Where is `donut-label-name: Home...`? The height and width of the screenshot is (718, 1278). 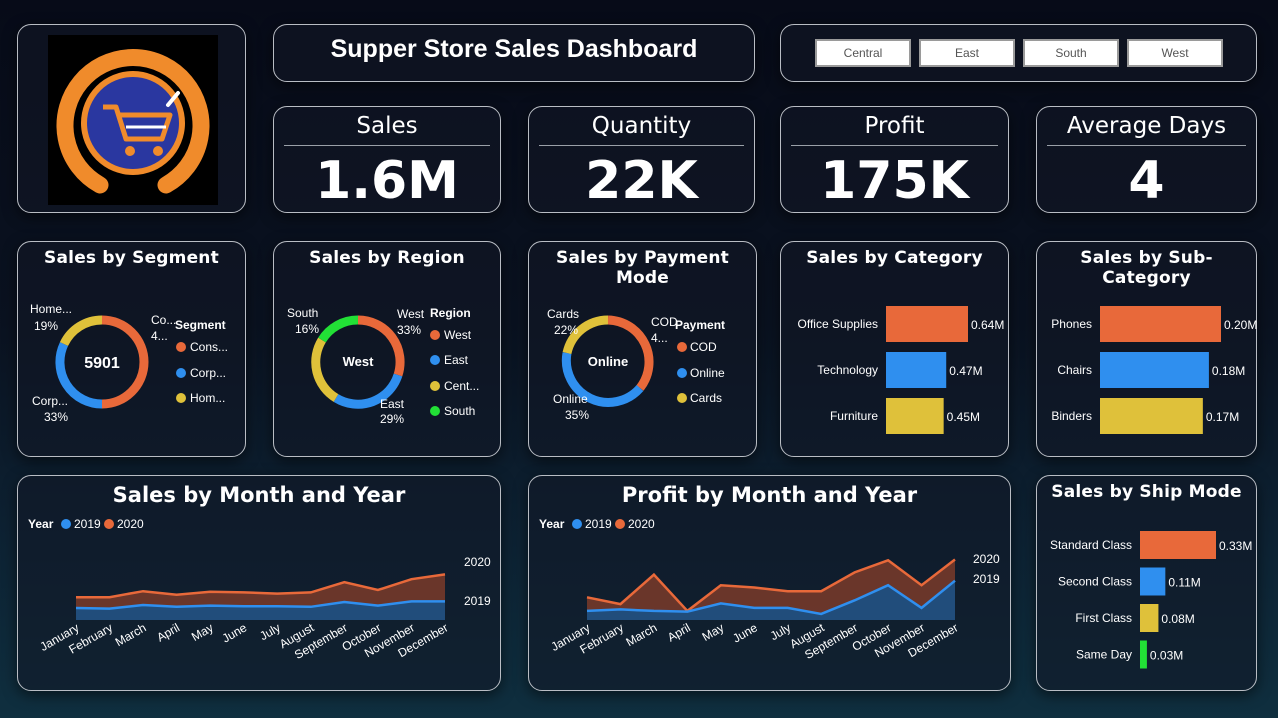 donut-label-name: Home... is located at coordinates (51, 309).